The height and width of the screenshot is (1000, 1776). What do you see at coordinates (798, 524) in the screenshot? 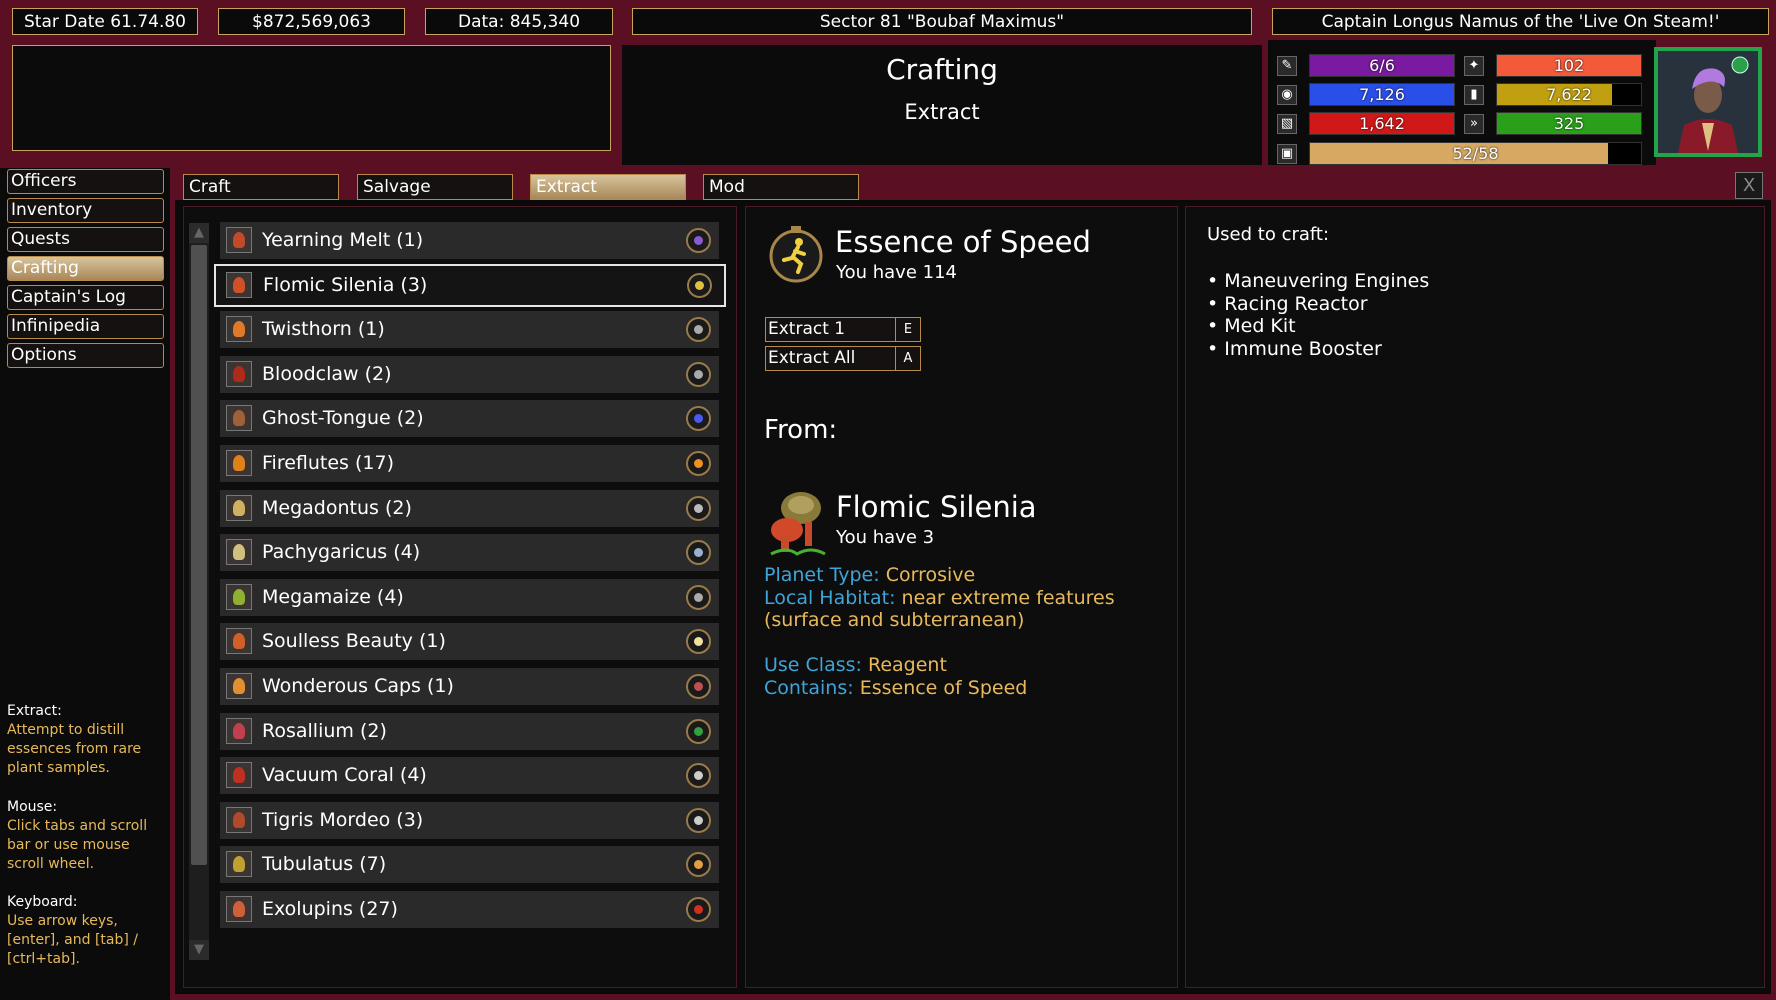
I see `flomic-silenia-icon` at bounding box center [798, 524].